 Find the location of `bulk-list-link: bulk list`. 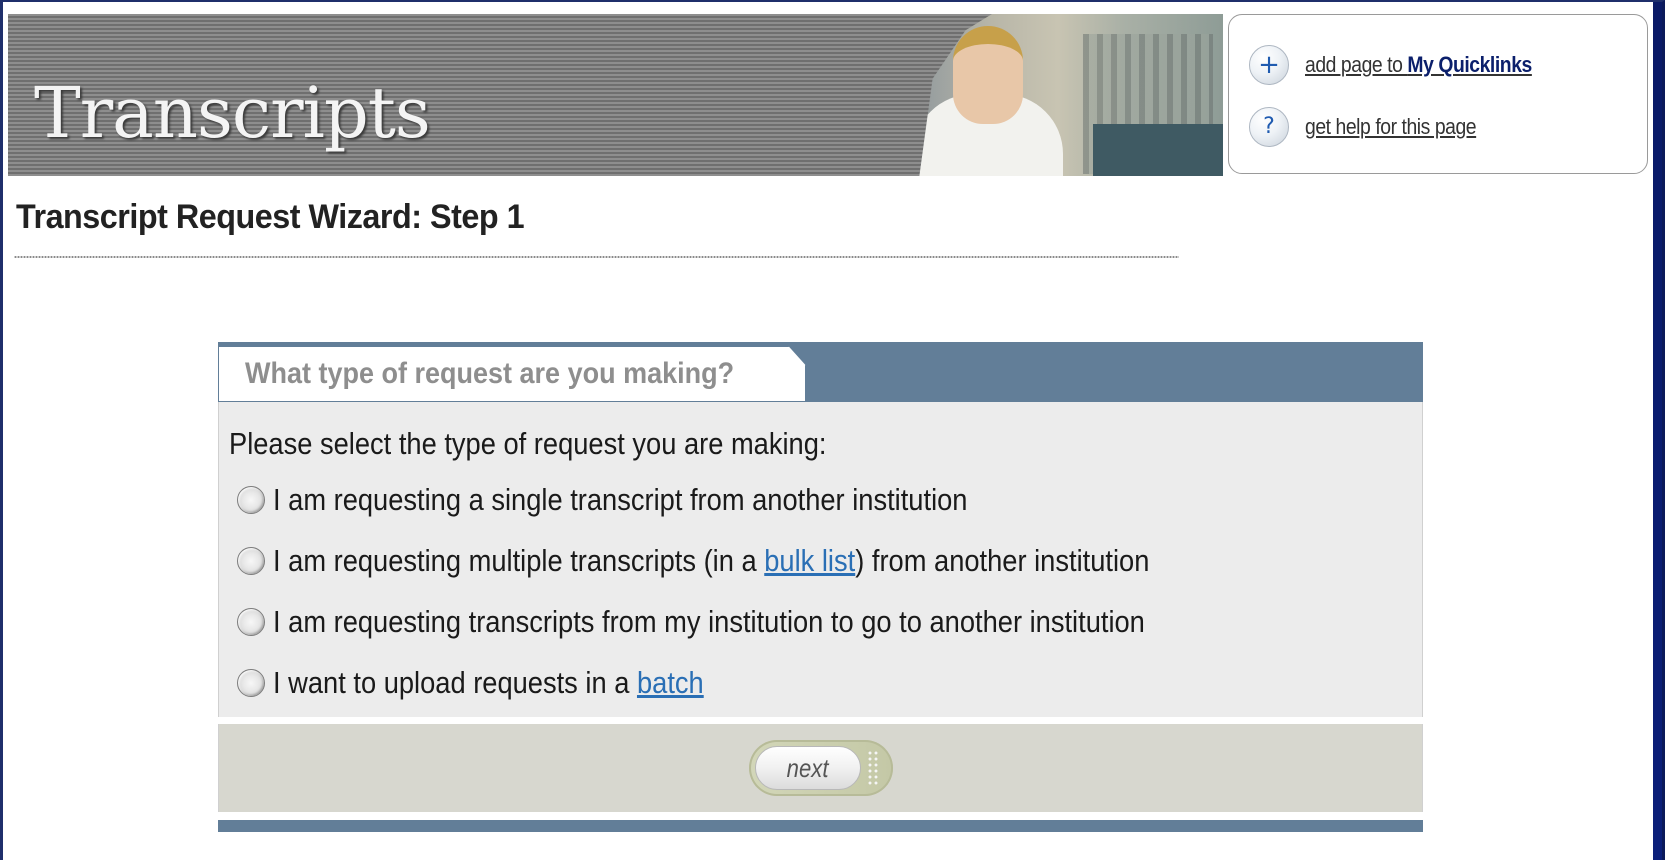

bulk-list-link: bulk list is located at coordinates (809, 560).